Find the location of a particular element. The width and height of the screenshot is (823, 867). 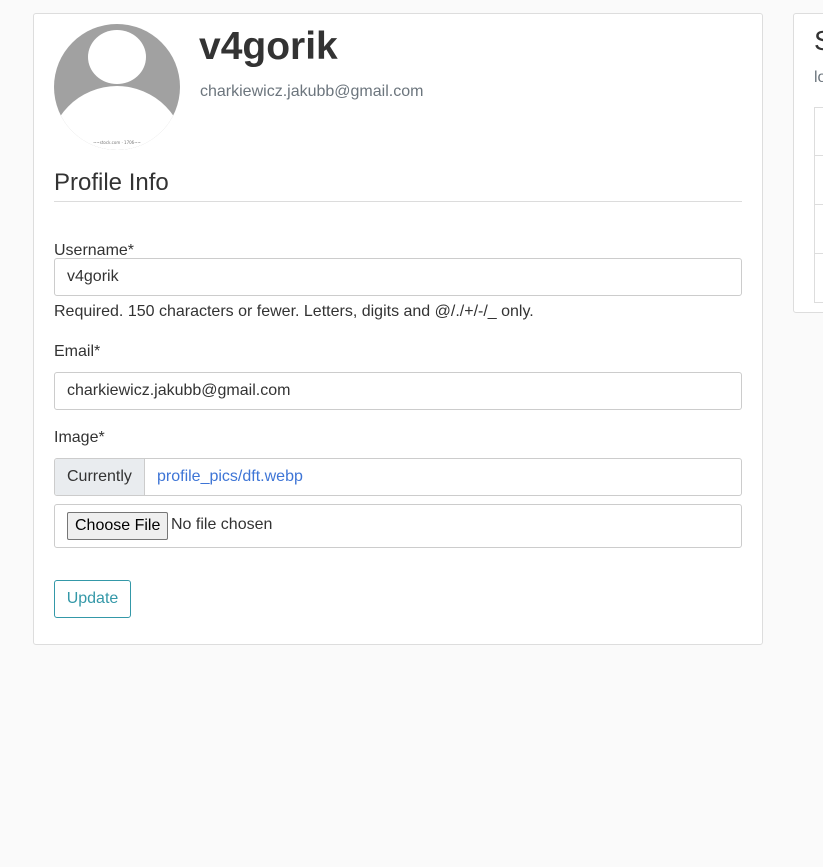

profile-email: charkiewicz.jakubb@gmail.com is located at coordinates (312, 91).